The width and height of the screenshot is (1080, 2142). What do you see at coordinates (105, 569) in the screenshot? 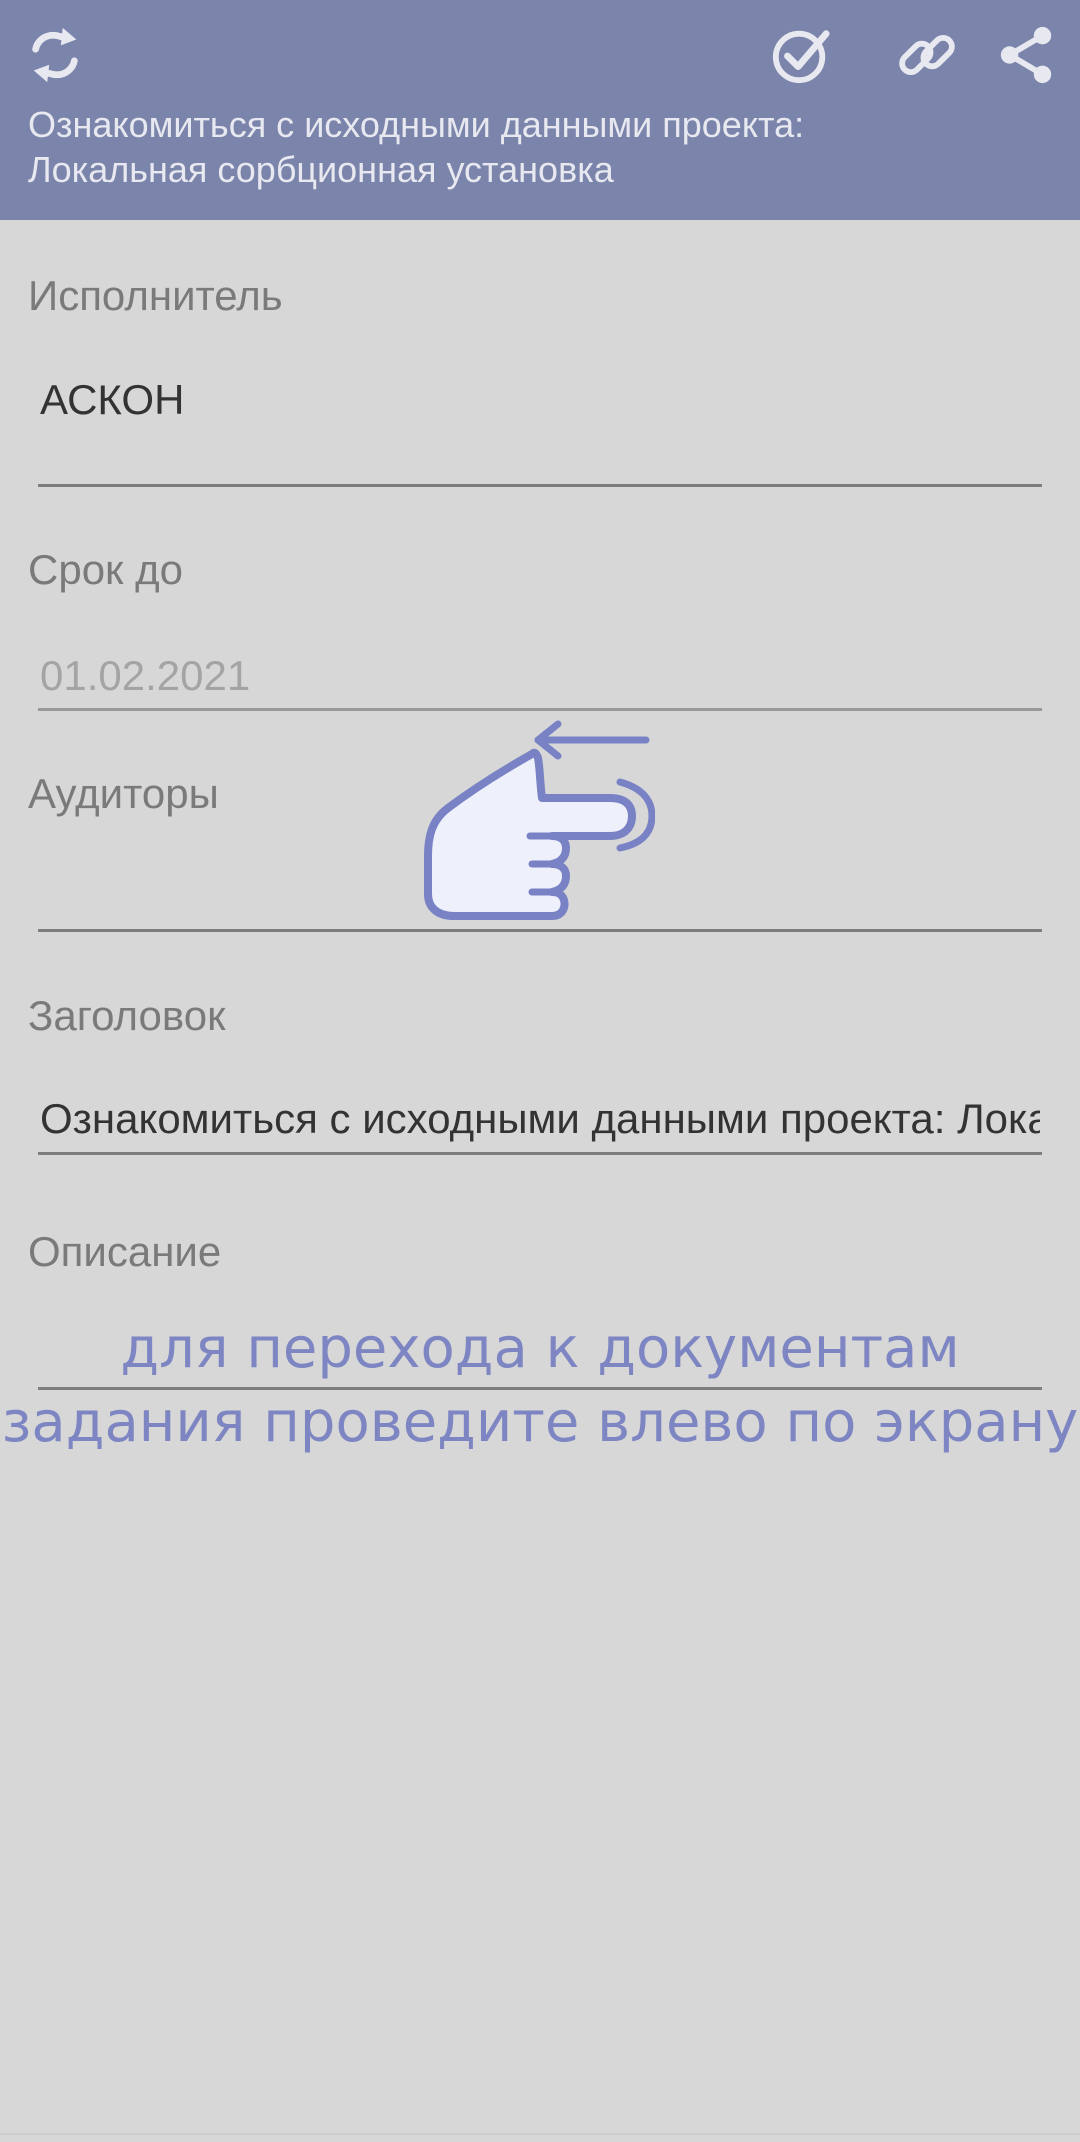
I see `deadline-label: Срок до` at bounding box center [105, 569].